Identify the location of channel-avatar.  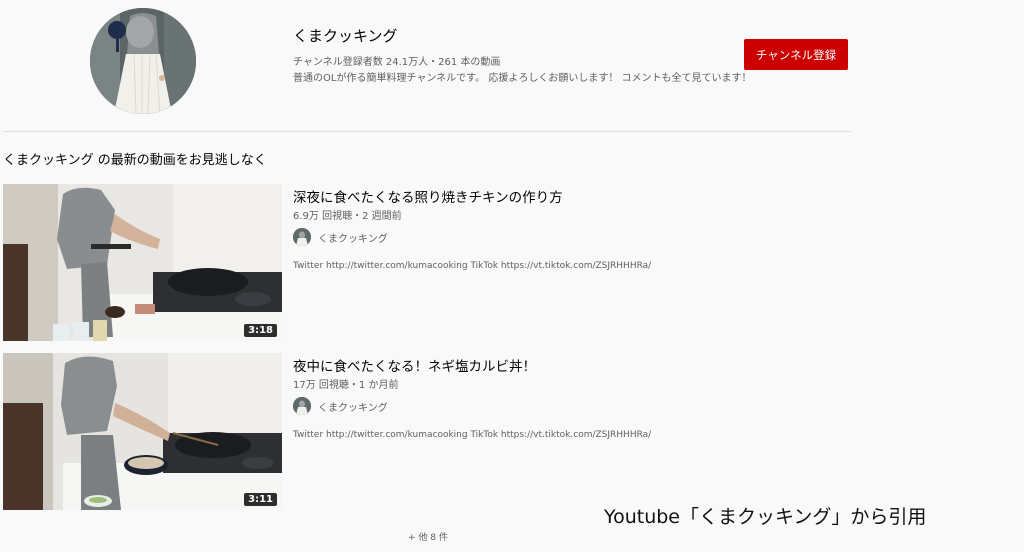
(143, 61).